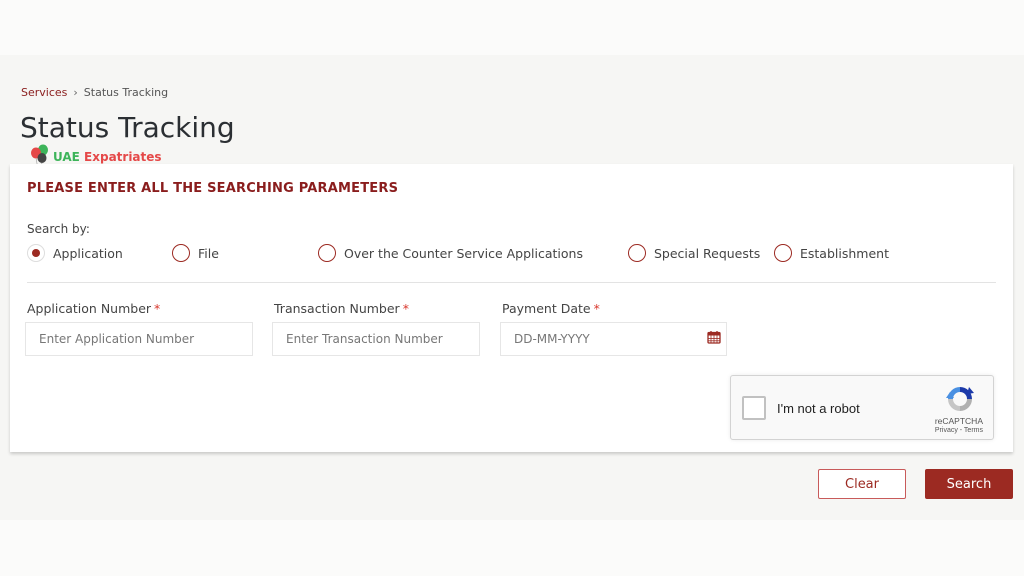 The height and width of the screenshot is (576, 1024). What do you see at coordinates (969, 484) in the screenshot?
I see `search-button: Search` at bounding box center [969, 484].